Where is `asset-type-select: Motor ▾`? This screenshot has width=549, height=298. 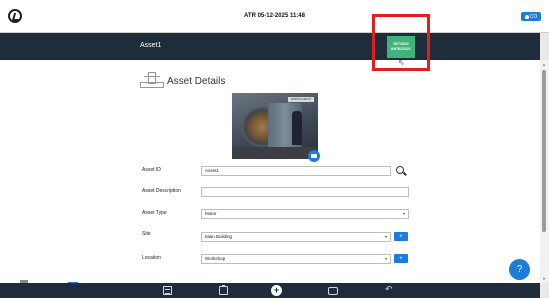 asset-type-select: Motor ▾ is located at coordinates (305, 214).